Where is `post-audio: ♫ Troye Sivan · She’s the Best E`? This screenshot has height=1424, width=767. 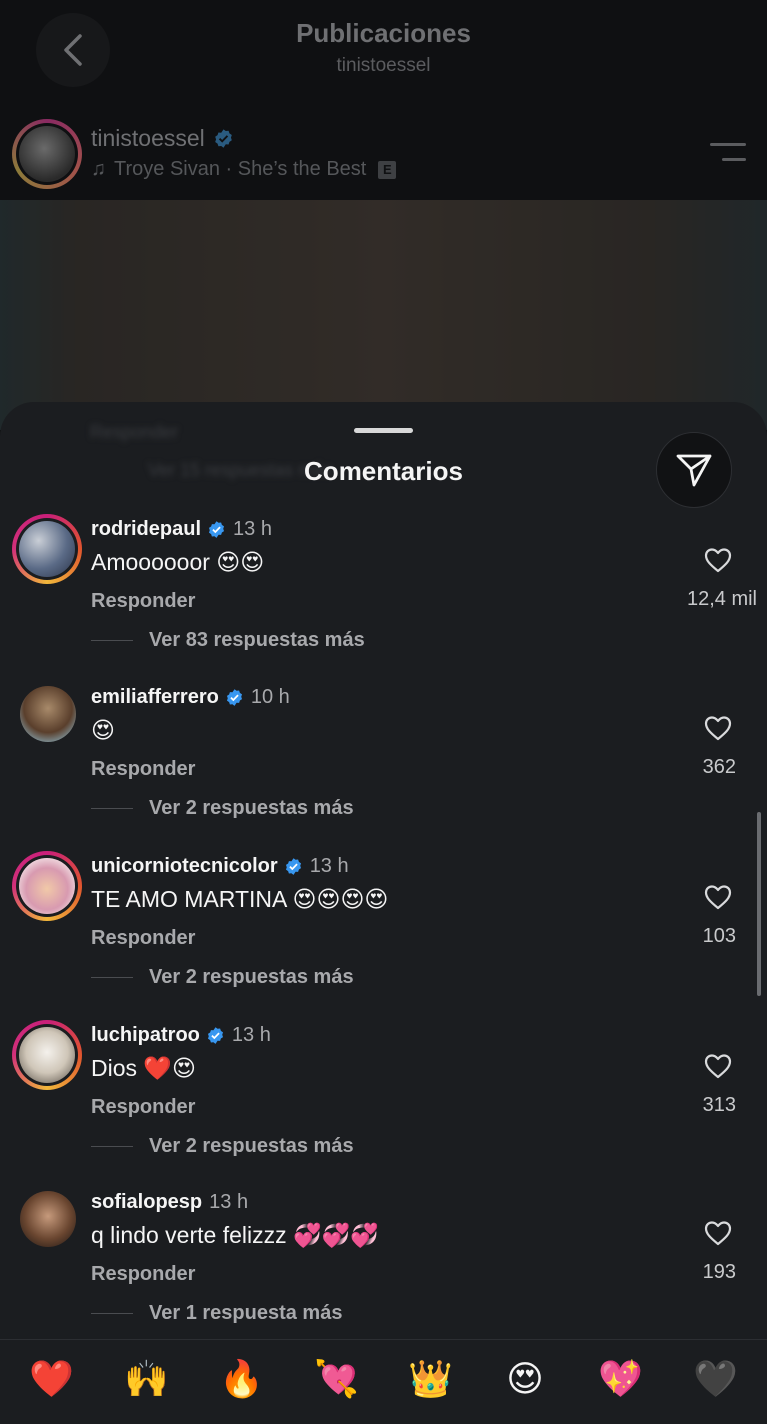
post-audio: ♫ Troye Sivan · She’s the Best E is located at coordinates (244, 169).